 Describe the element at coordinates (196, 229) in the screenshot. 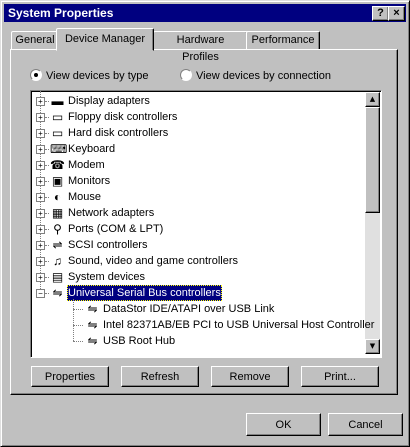

I see `tree-item: + ⚲ Ports (COM & LPT)` at that location.